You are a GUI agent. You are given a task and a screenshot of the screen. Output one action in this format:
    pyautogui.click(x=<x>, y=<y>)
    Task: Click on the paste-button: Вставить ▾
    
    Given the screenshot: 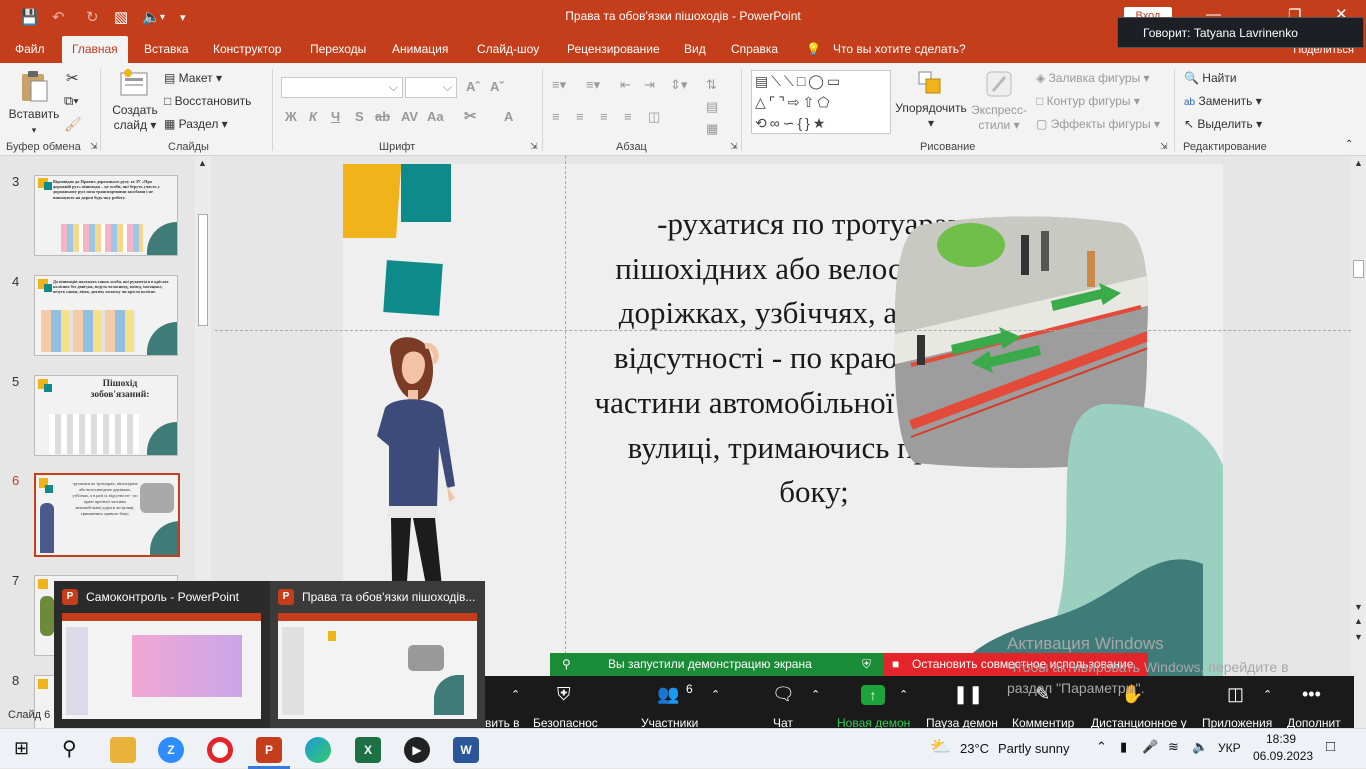 What is the action you would take?
    pyautogui.click(x=34, y=103)
    